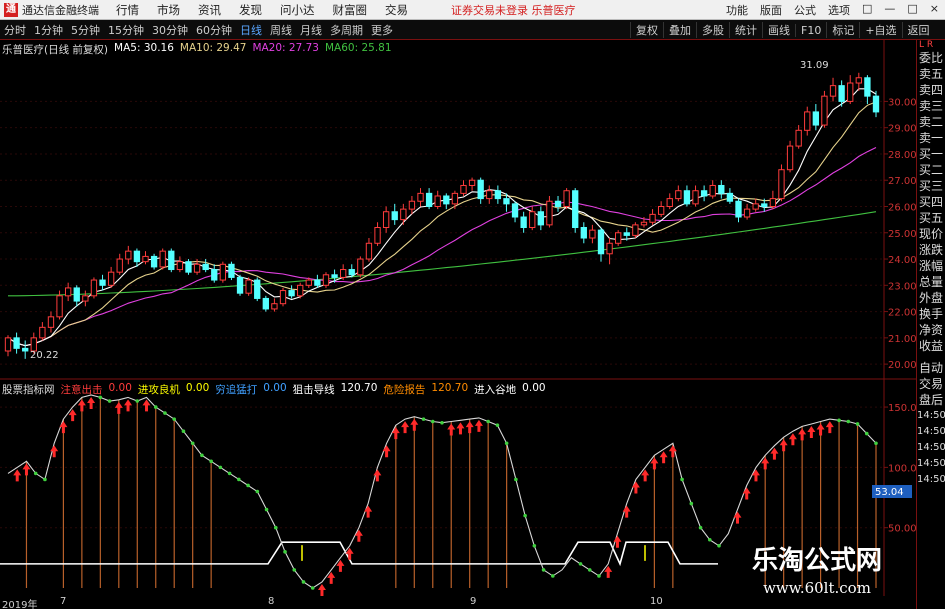 This screenshot has width=945, height=609. Describe the element at coordinates (931, 234) in the screenshot. I see `sp-price: 现价` at that location.